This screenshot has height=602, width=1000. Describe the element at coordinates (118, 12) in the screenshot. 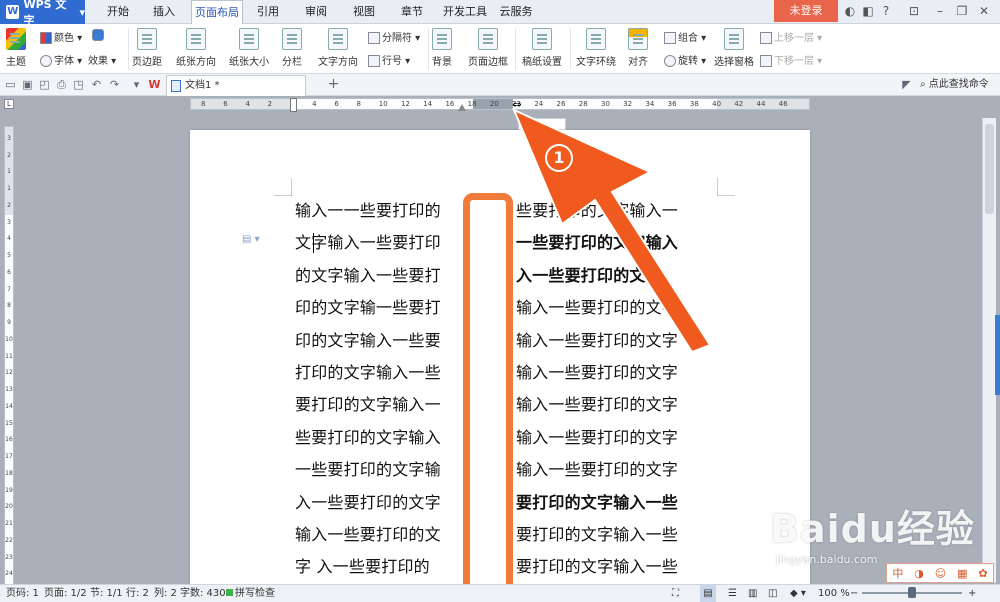

I see `tab-home: 开始` at that location.